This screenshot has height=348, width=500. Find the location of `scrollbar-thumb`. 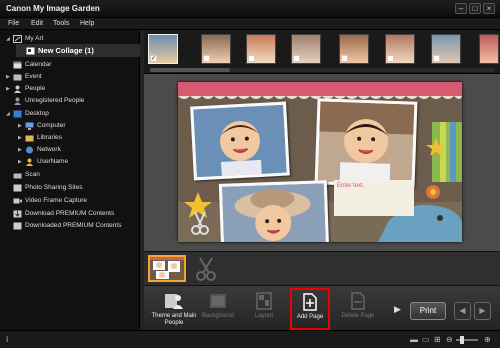

scrollbar-thumb is located at coordinates (190, 70).